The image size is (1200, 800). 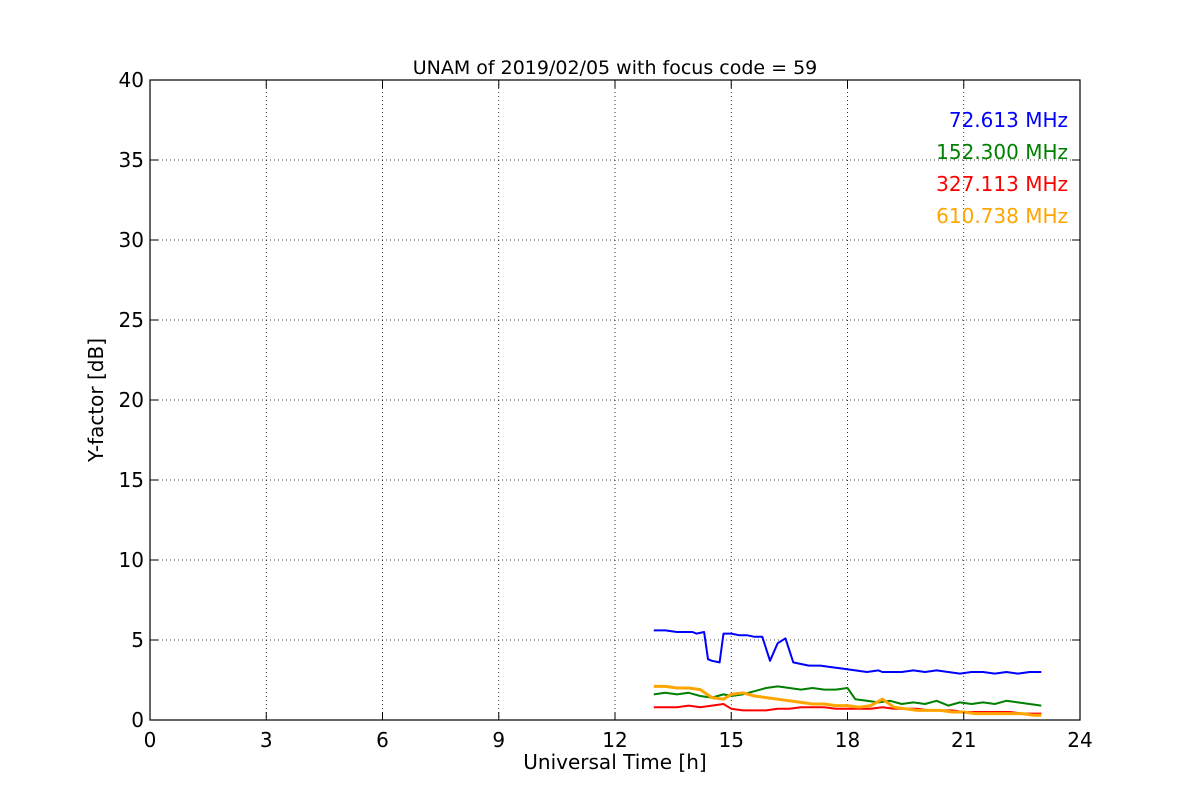 What do you see at coordinates (137, 640) in the screenshot?
I see `y-tick-label: 5` at bounding box center [137, 640].